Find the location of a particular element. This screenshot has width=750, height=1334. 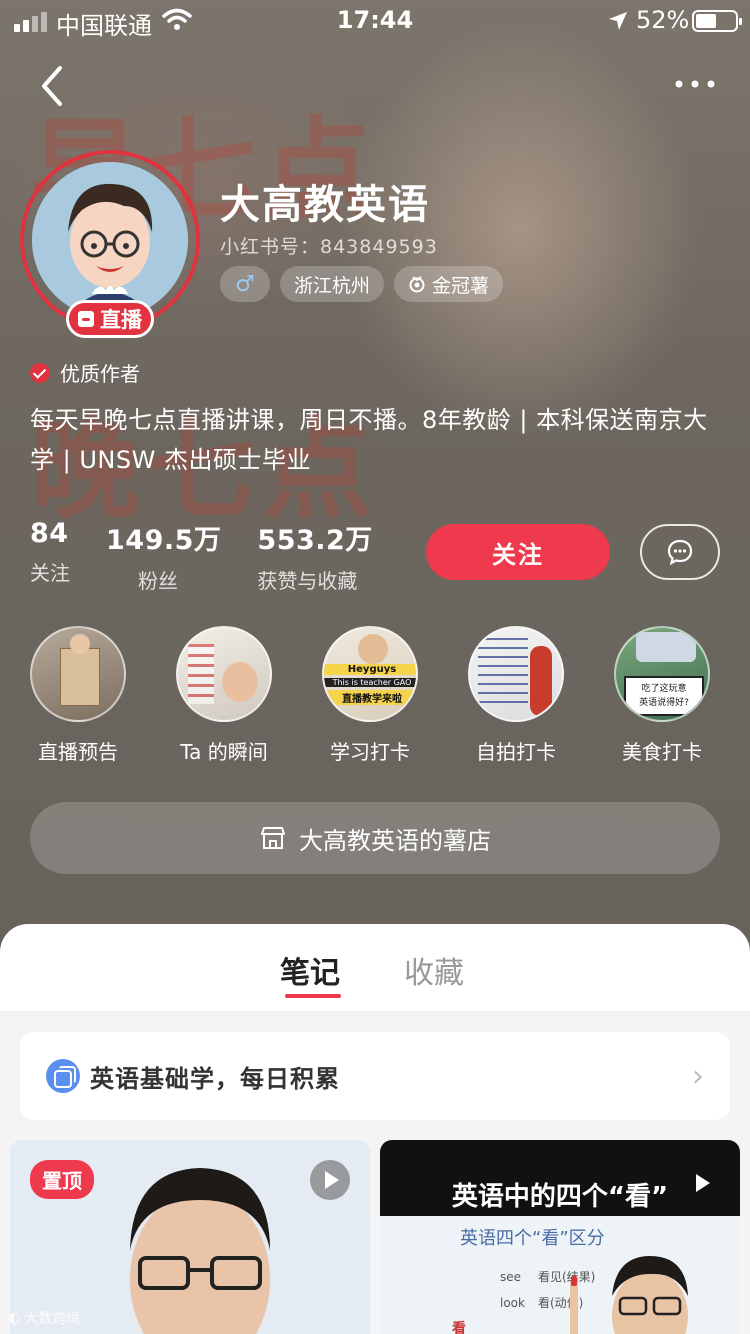

stat-followers: 149.5万 粉丝 is located at coordinates (163, 556).